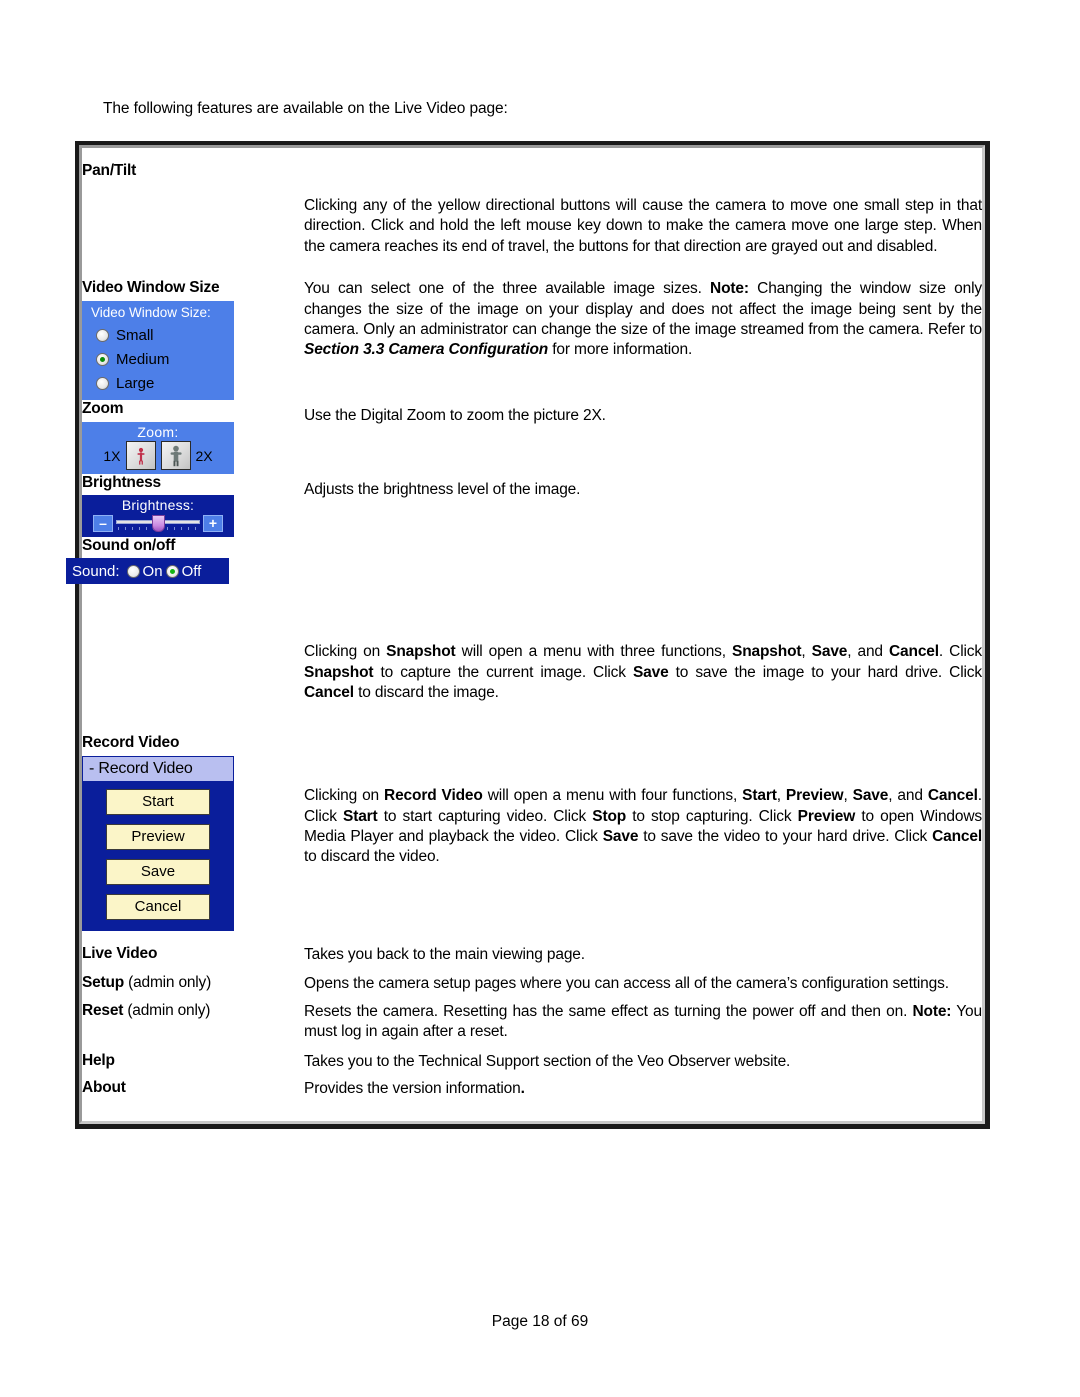 The image size is (1080, 1397). What do you see at coordinates (191, 571) in the screenshot?
I see `radio-label-sound-off: Off` at bounding box center [191, 571].